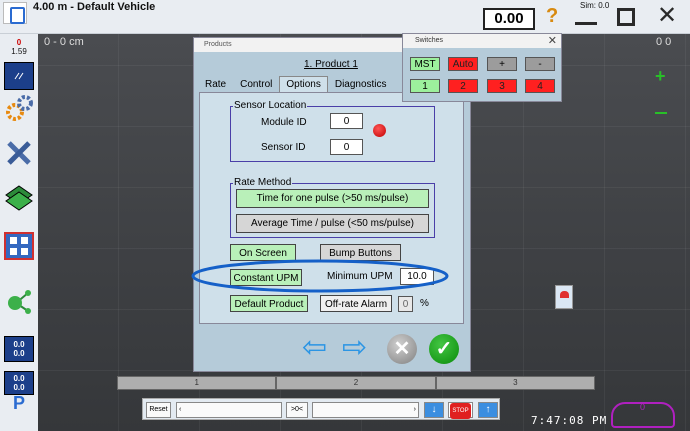 The height and width of the screenshot is (431, 690). Describe the element at coordinates (332, 131) in the screenshot. I see `sensor-location-group: Sensor Location Module ID 0 Sensor ID 0` at that location.